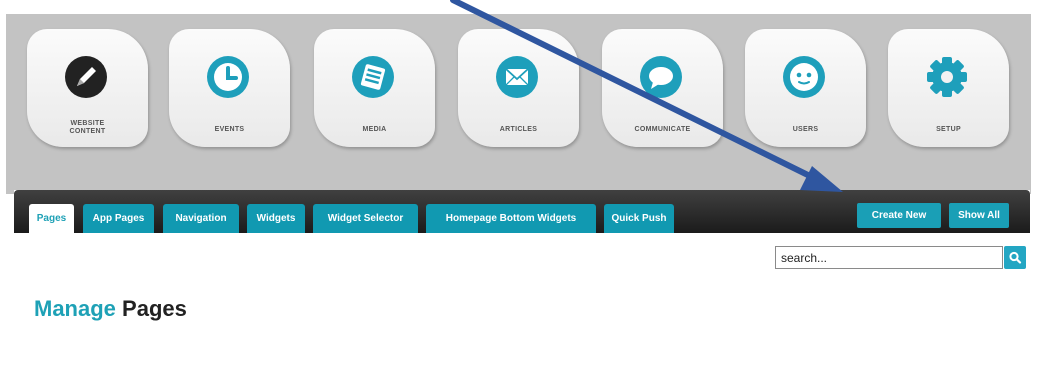 The height and width of the screenshot is (366, 1037). What do you see at coordinates (86, 77) in the screenshot?
I see `pencil-icon` at bounding box center [86, 77].